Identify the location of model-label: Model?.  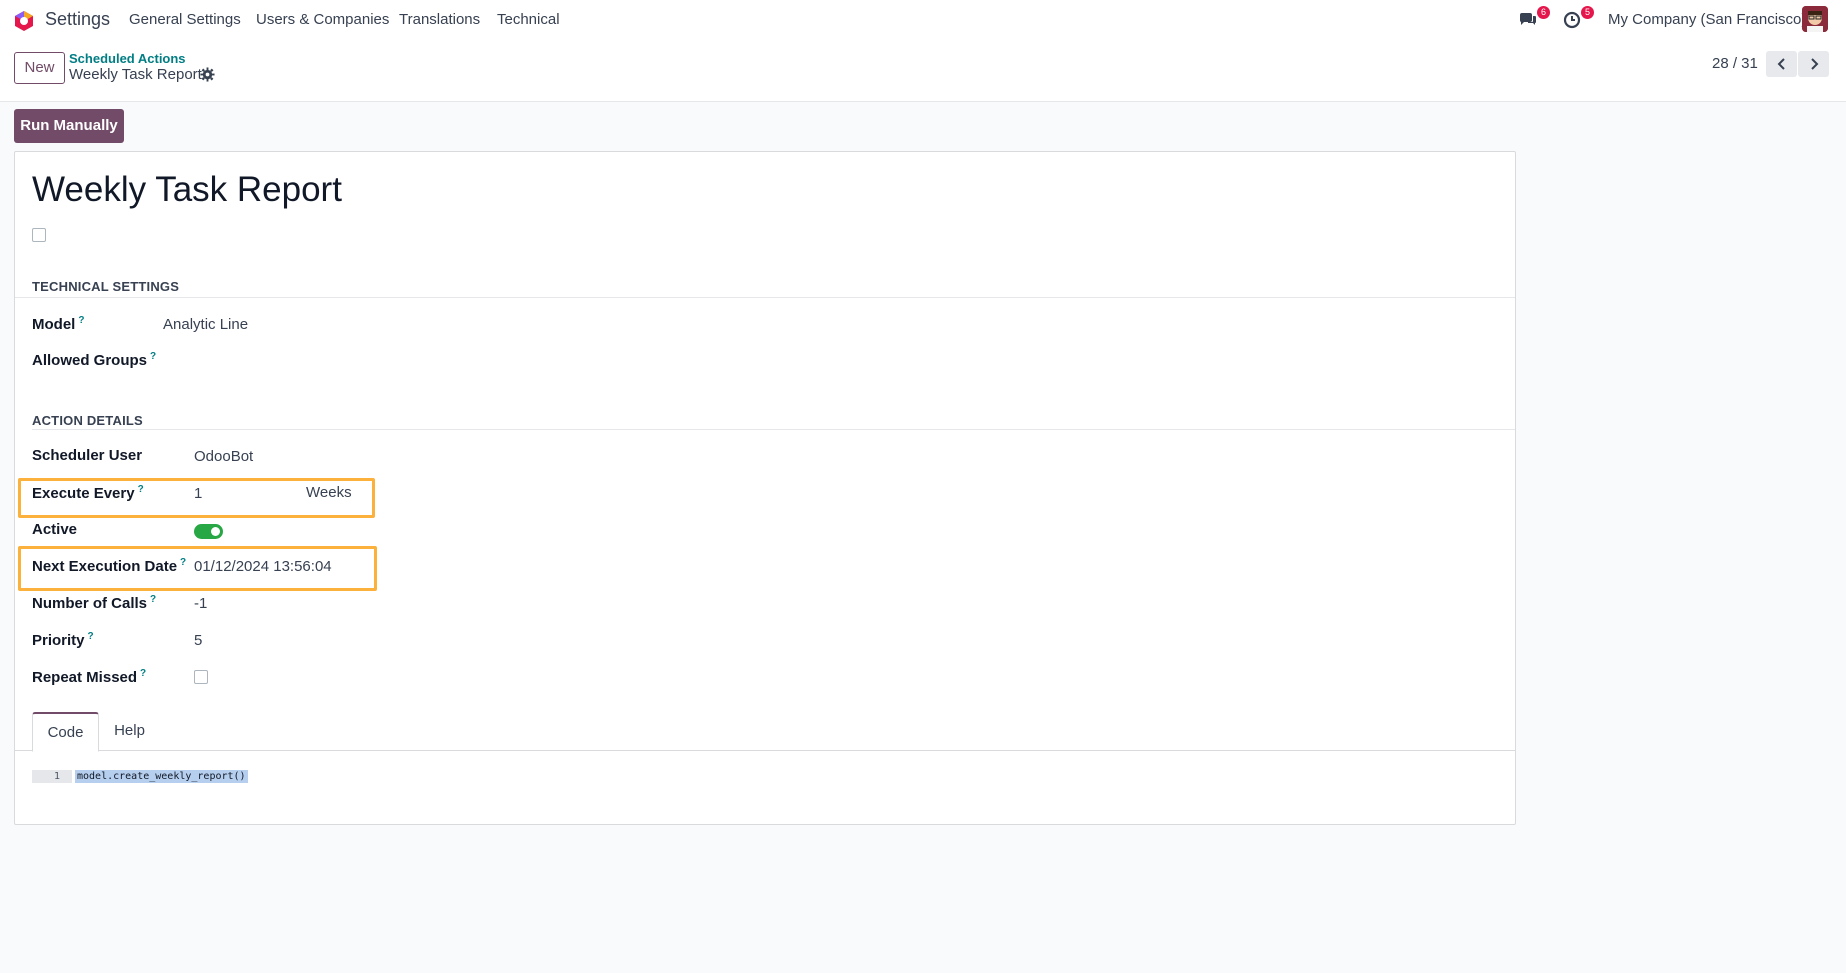
(58, 324).